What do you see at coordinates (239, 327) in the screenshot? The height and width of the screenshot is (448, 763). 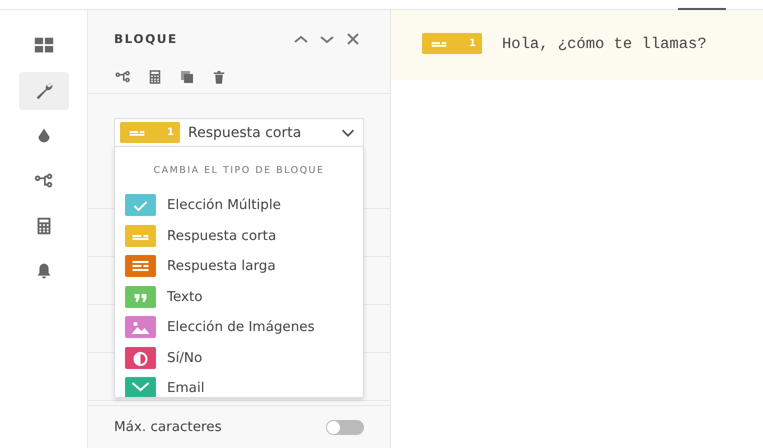 I see `block-type-option: Elección de Imágenes` at bounding box center [239, 327].